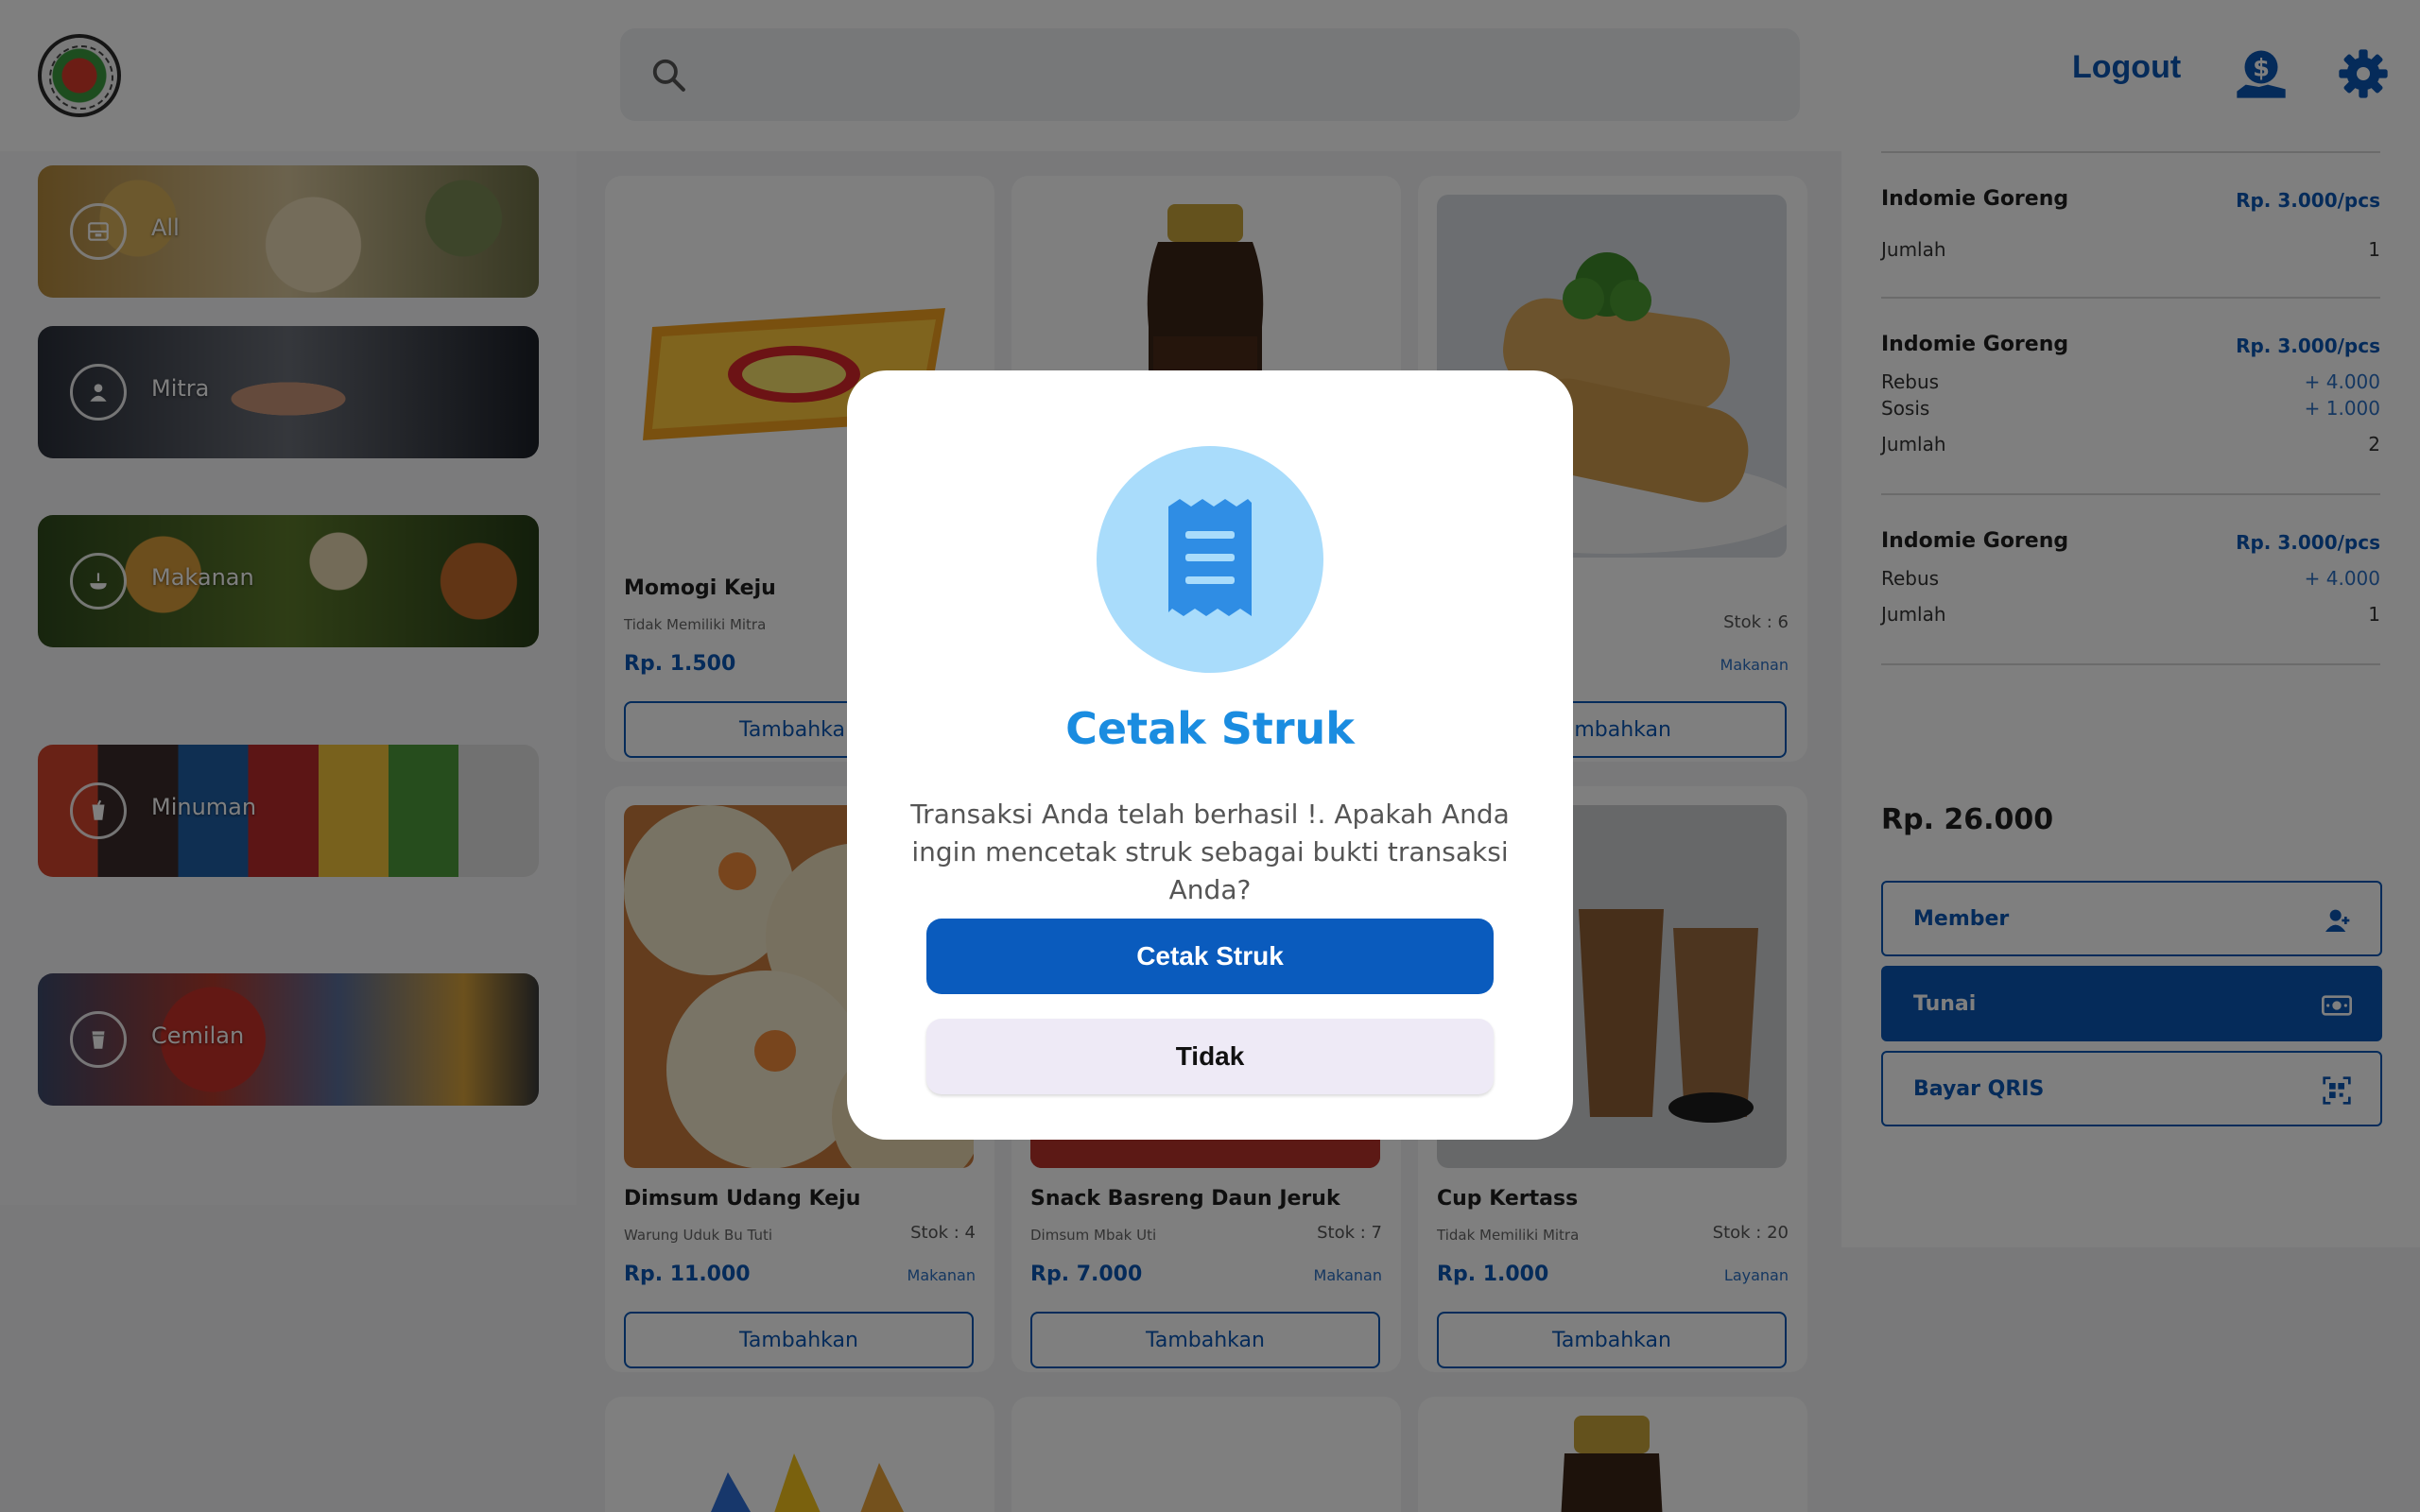  I want to click on receipt-icon, so click(1210, 557).